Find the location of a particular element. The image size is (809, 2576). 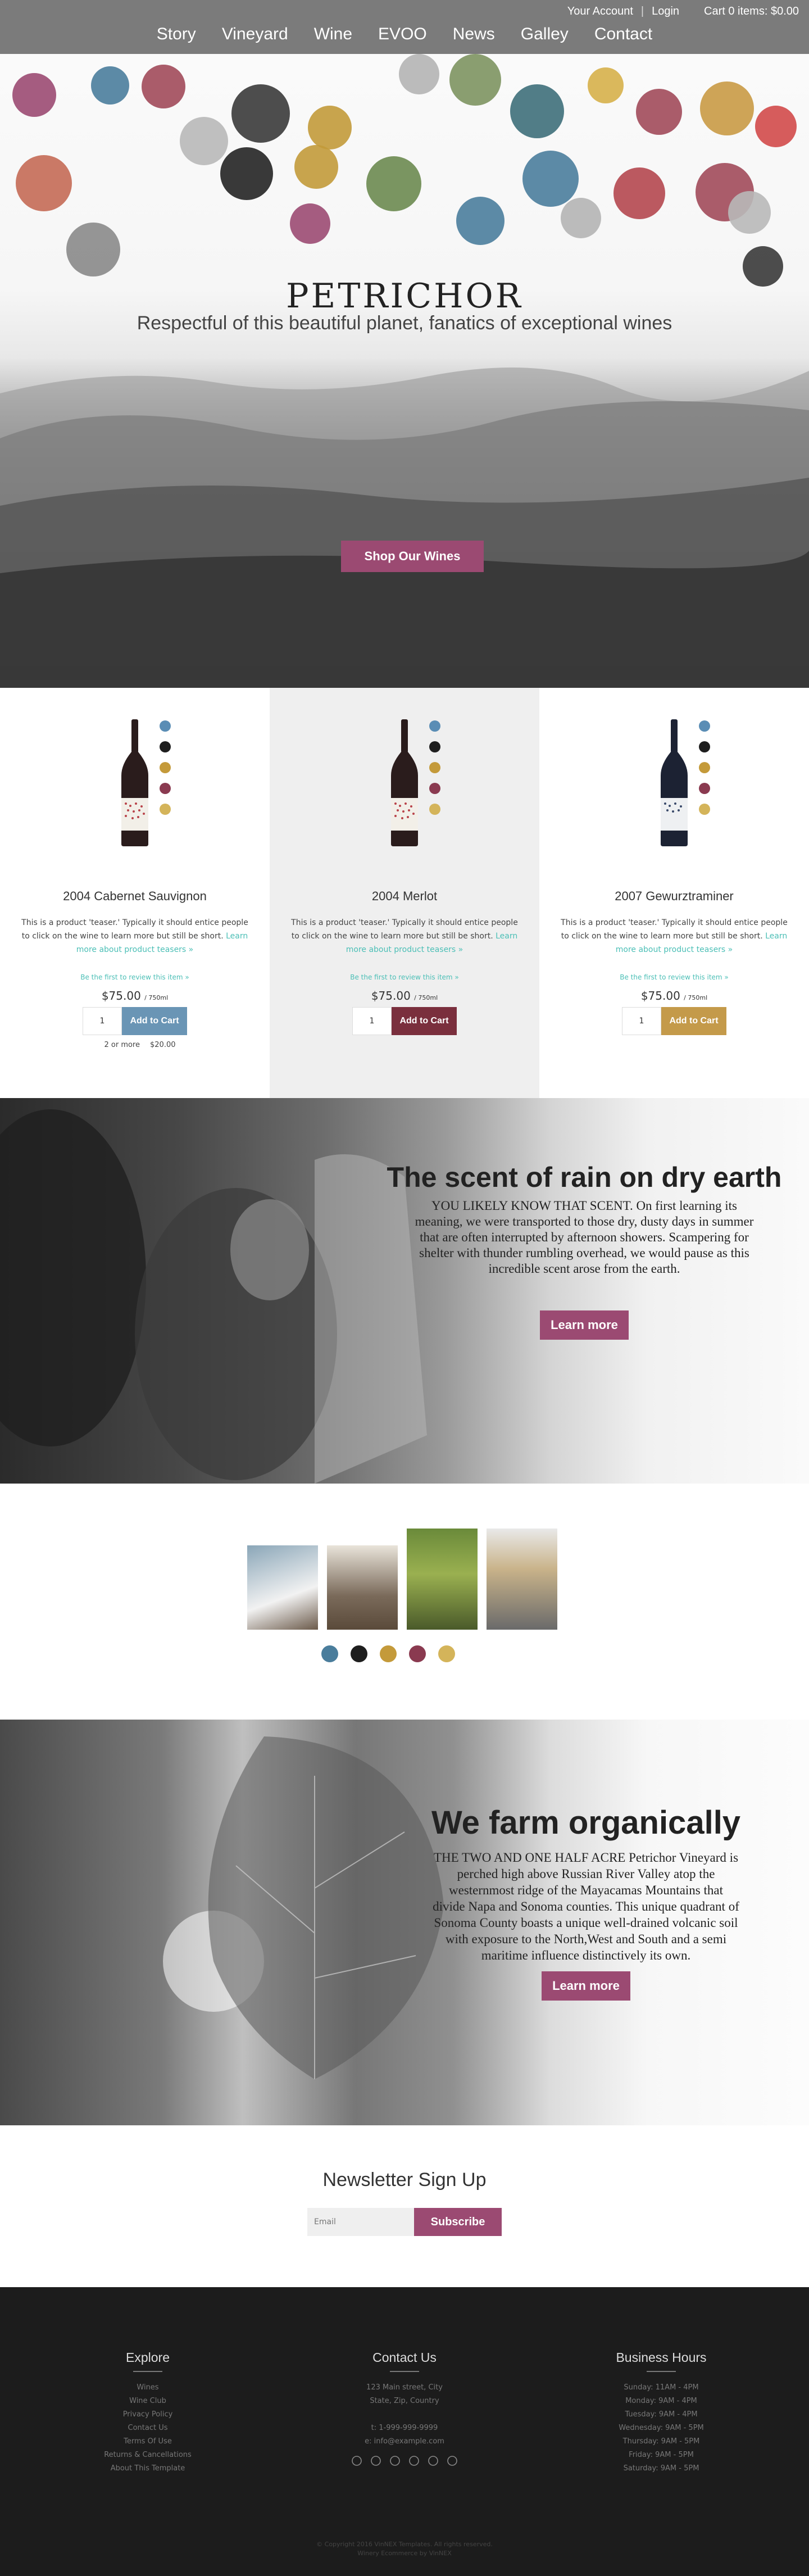

product-name: 2007 Gewurztraminer is located at coordinates (674, 896).